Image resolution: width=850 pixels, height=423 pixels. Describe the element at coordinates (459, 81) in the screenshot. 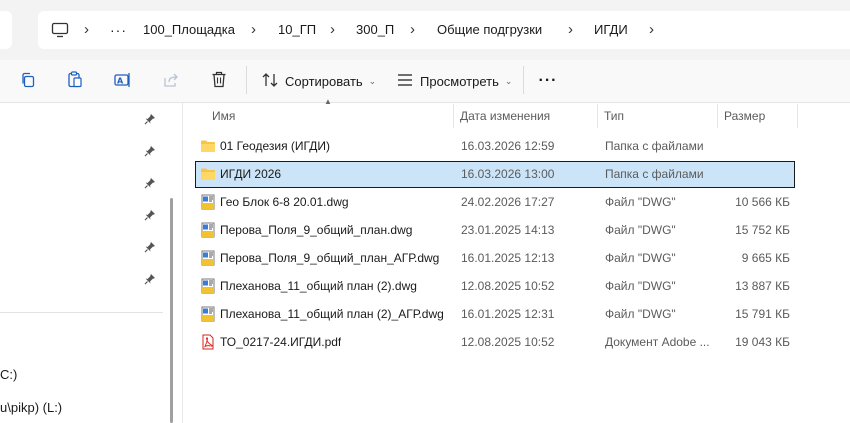

I see `view-label: Просмотреть` at that location.